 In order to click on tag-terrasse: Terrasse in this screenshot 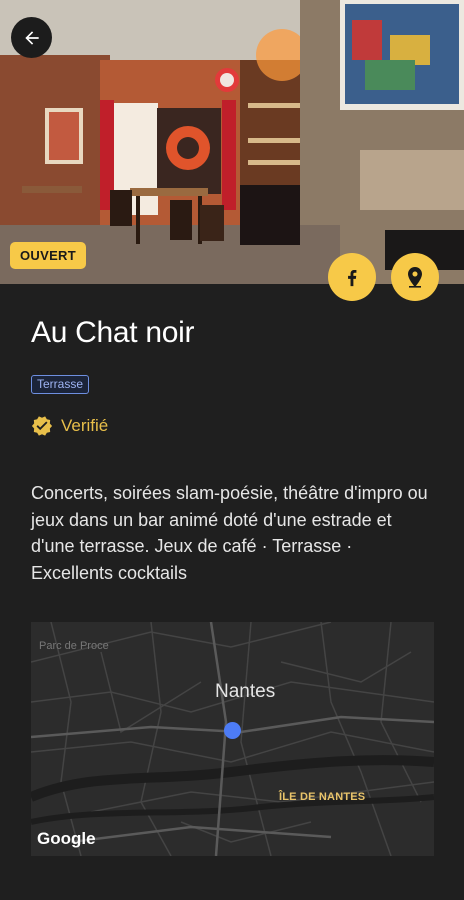, I will do `click(60, 384)`.